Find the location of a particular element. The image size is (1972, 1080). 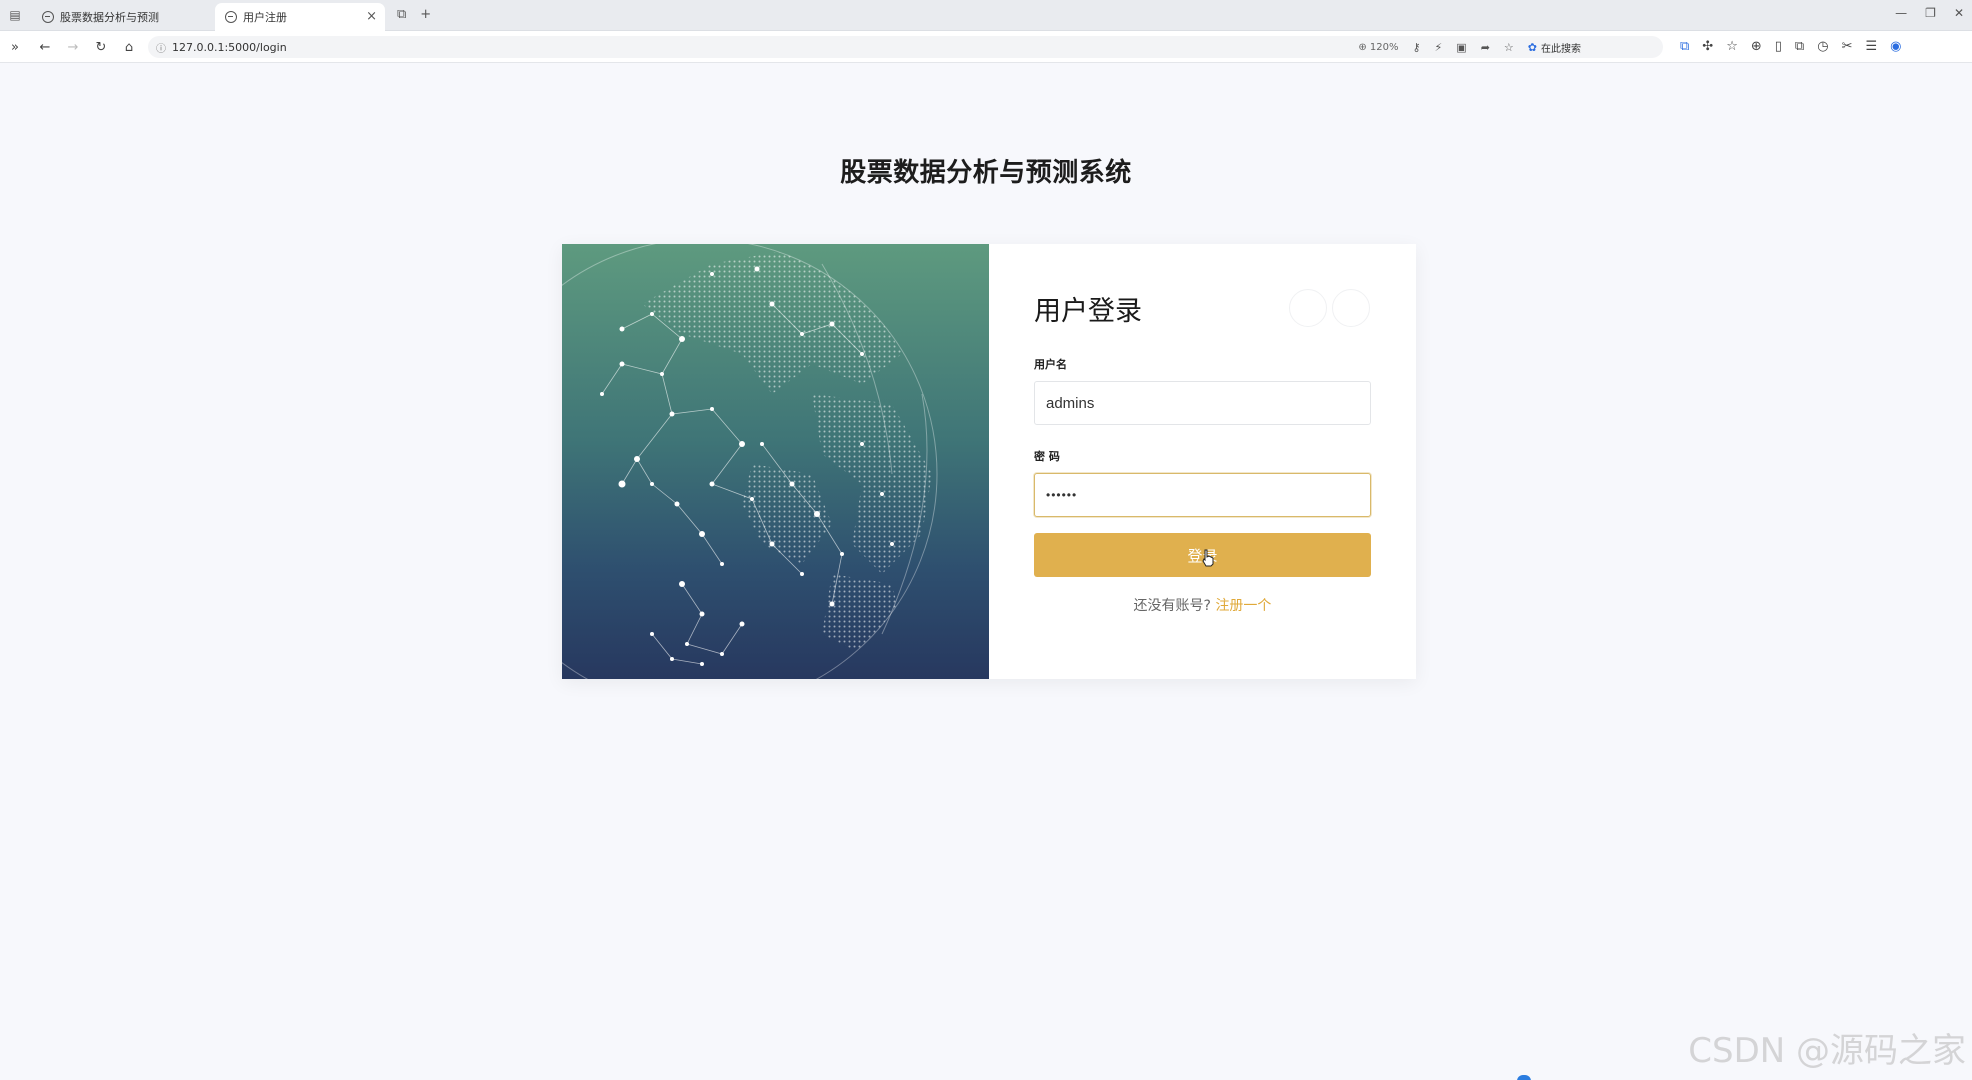

new-tab-icon: + is located at coordinates (425, 14).